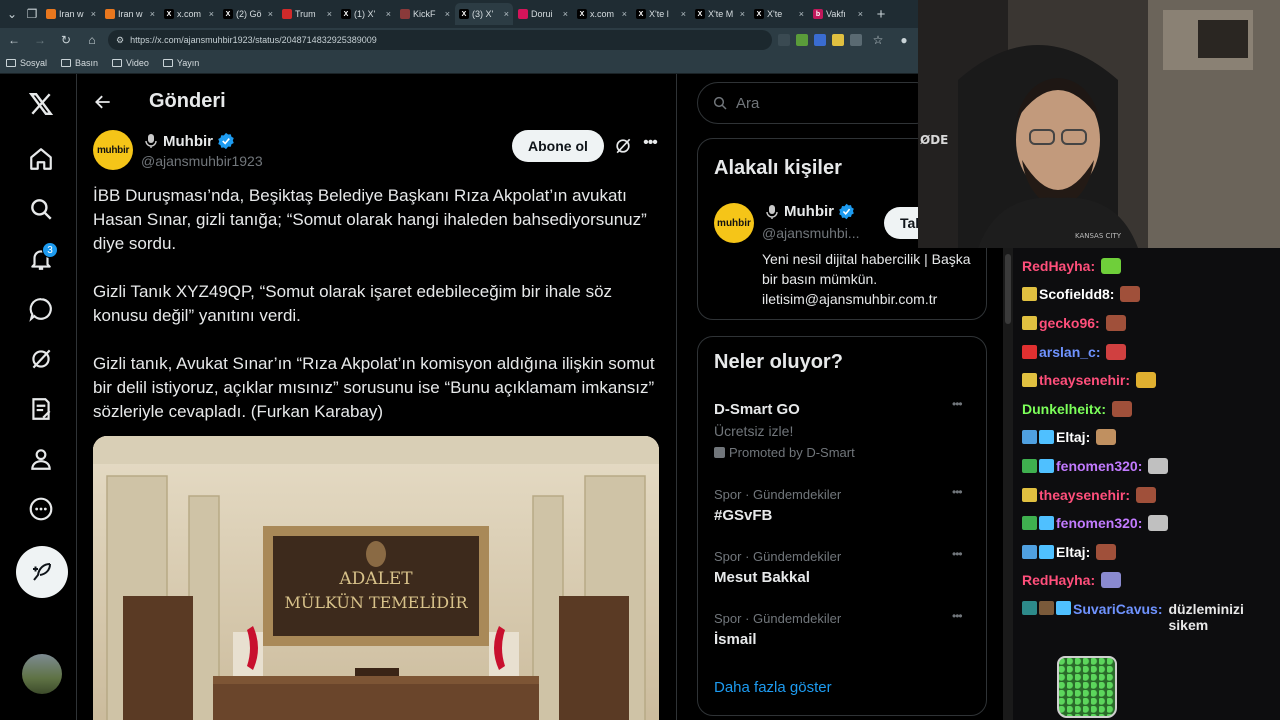  What do you see at coordinates (189, 141) in the screenshot?
I see `author-name-row: Muhbir` at bounding box center [189, 141].